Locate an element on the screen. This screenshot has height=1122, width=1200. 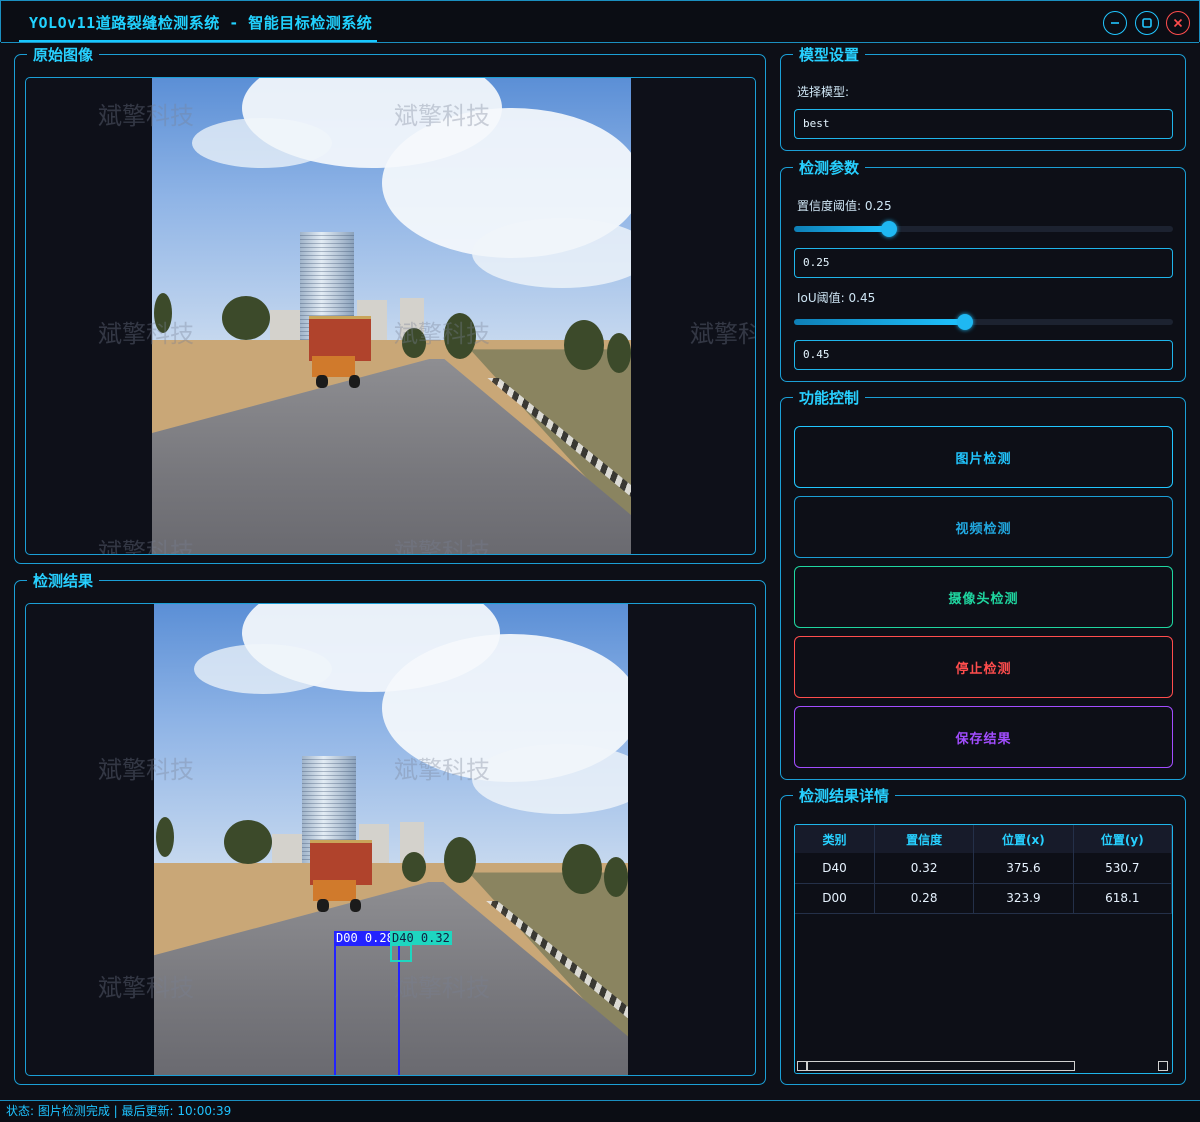
select-model-label: 选择模型: is located at coordinates (823, 92).